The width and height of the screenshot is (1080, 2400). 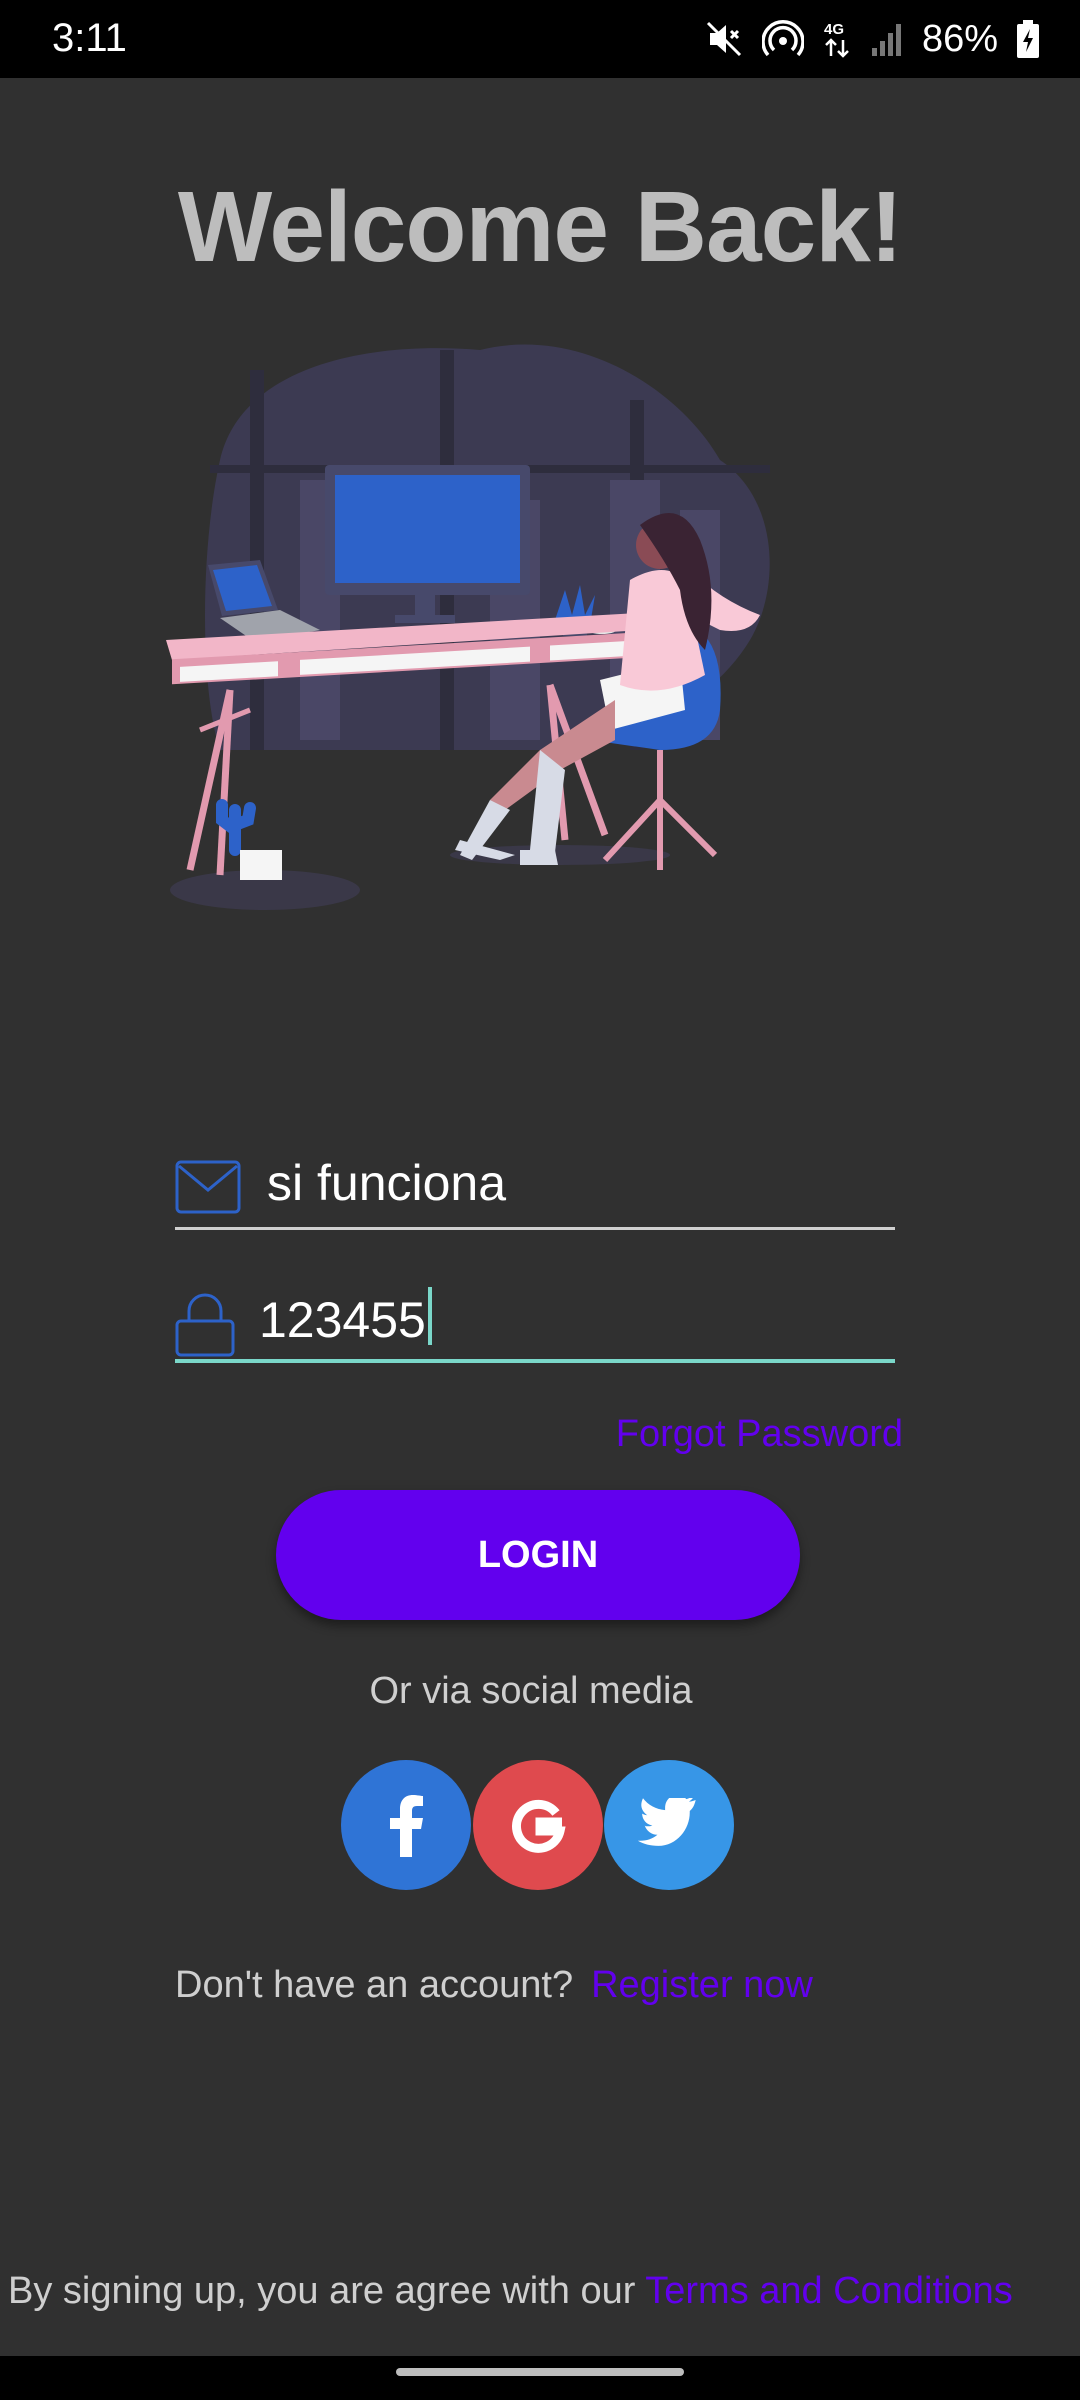 What do you see at coordinates (429, 1316) in the screenshot?
I see `text-caret` at bounding box center [429, 1316].